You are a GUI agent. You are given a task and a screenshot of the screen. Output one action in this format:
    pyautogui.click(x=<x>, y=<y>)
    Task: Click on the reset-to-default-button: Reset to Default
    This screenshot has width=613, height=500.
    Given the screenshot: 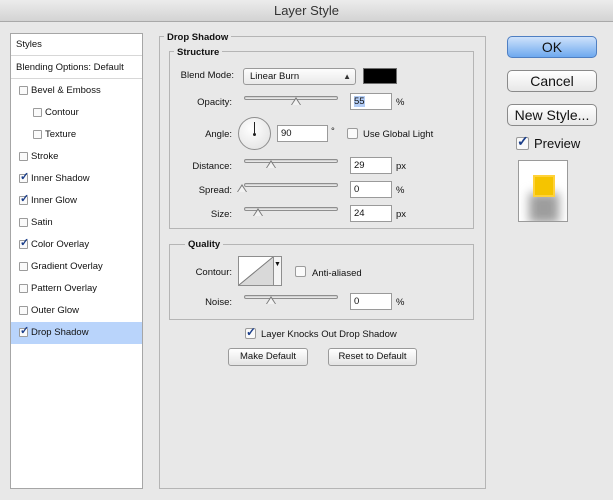 What is the action you would take?
    pyautogui.click(x=372, y=357)
    